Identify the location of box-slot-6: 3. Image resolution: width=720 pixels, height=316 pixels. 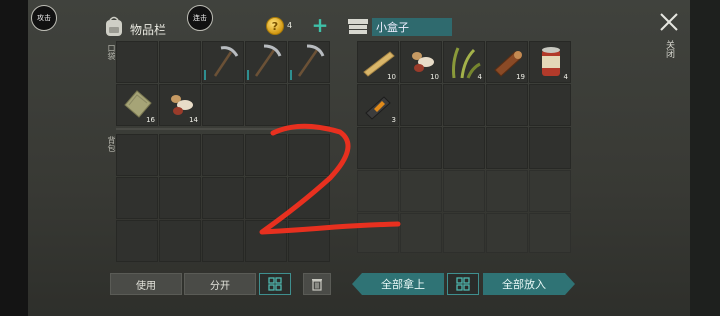
(378, 105).